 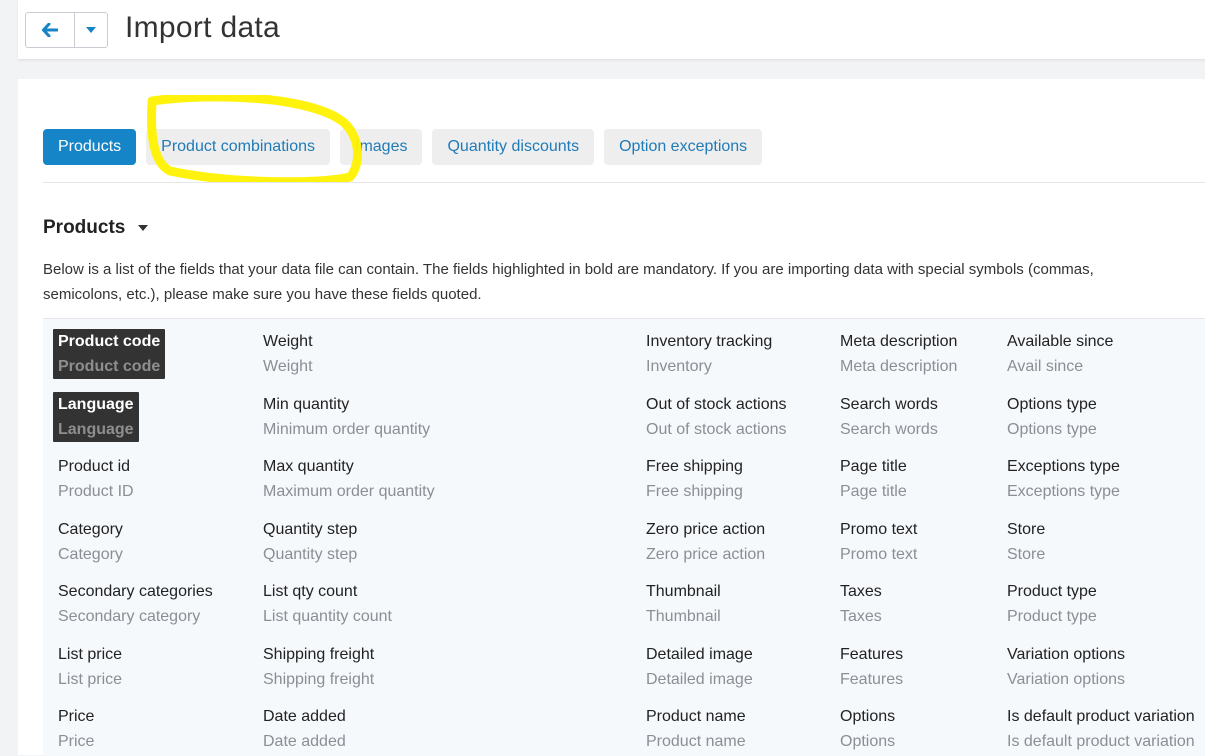 What do you see at coordinates (135, 591) in the screenshot?
I see `field-name: Secondary categories` at bounding box center [135, 591].